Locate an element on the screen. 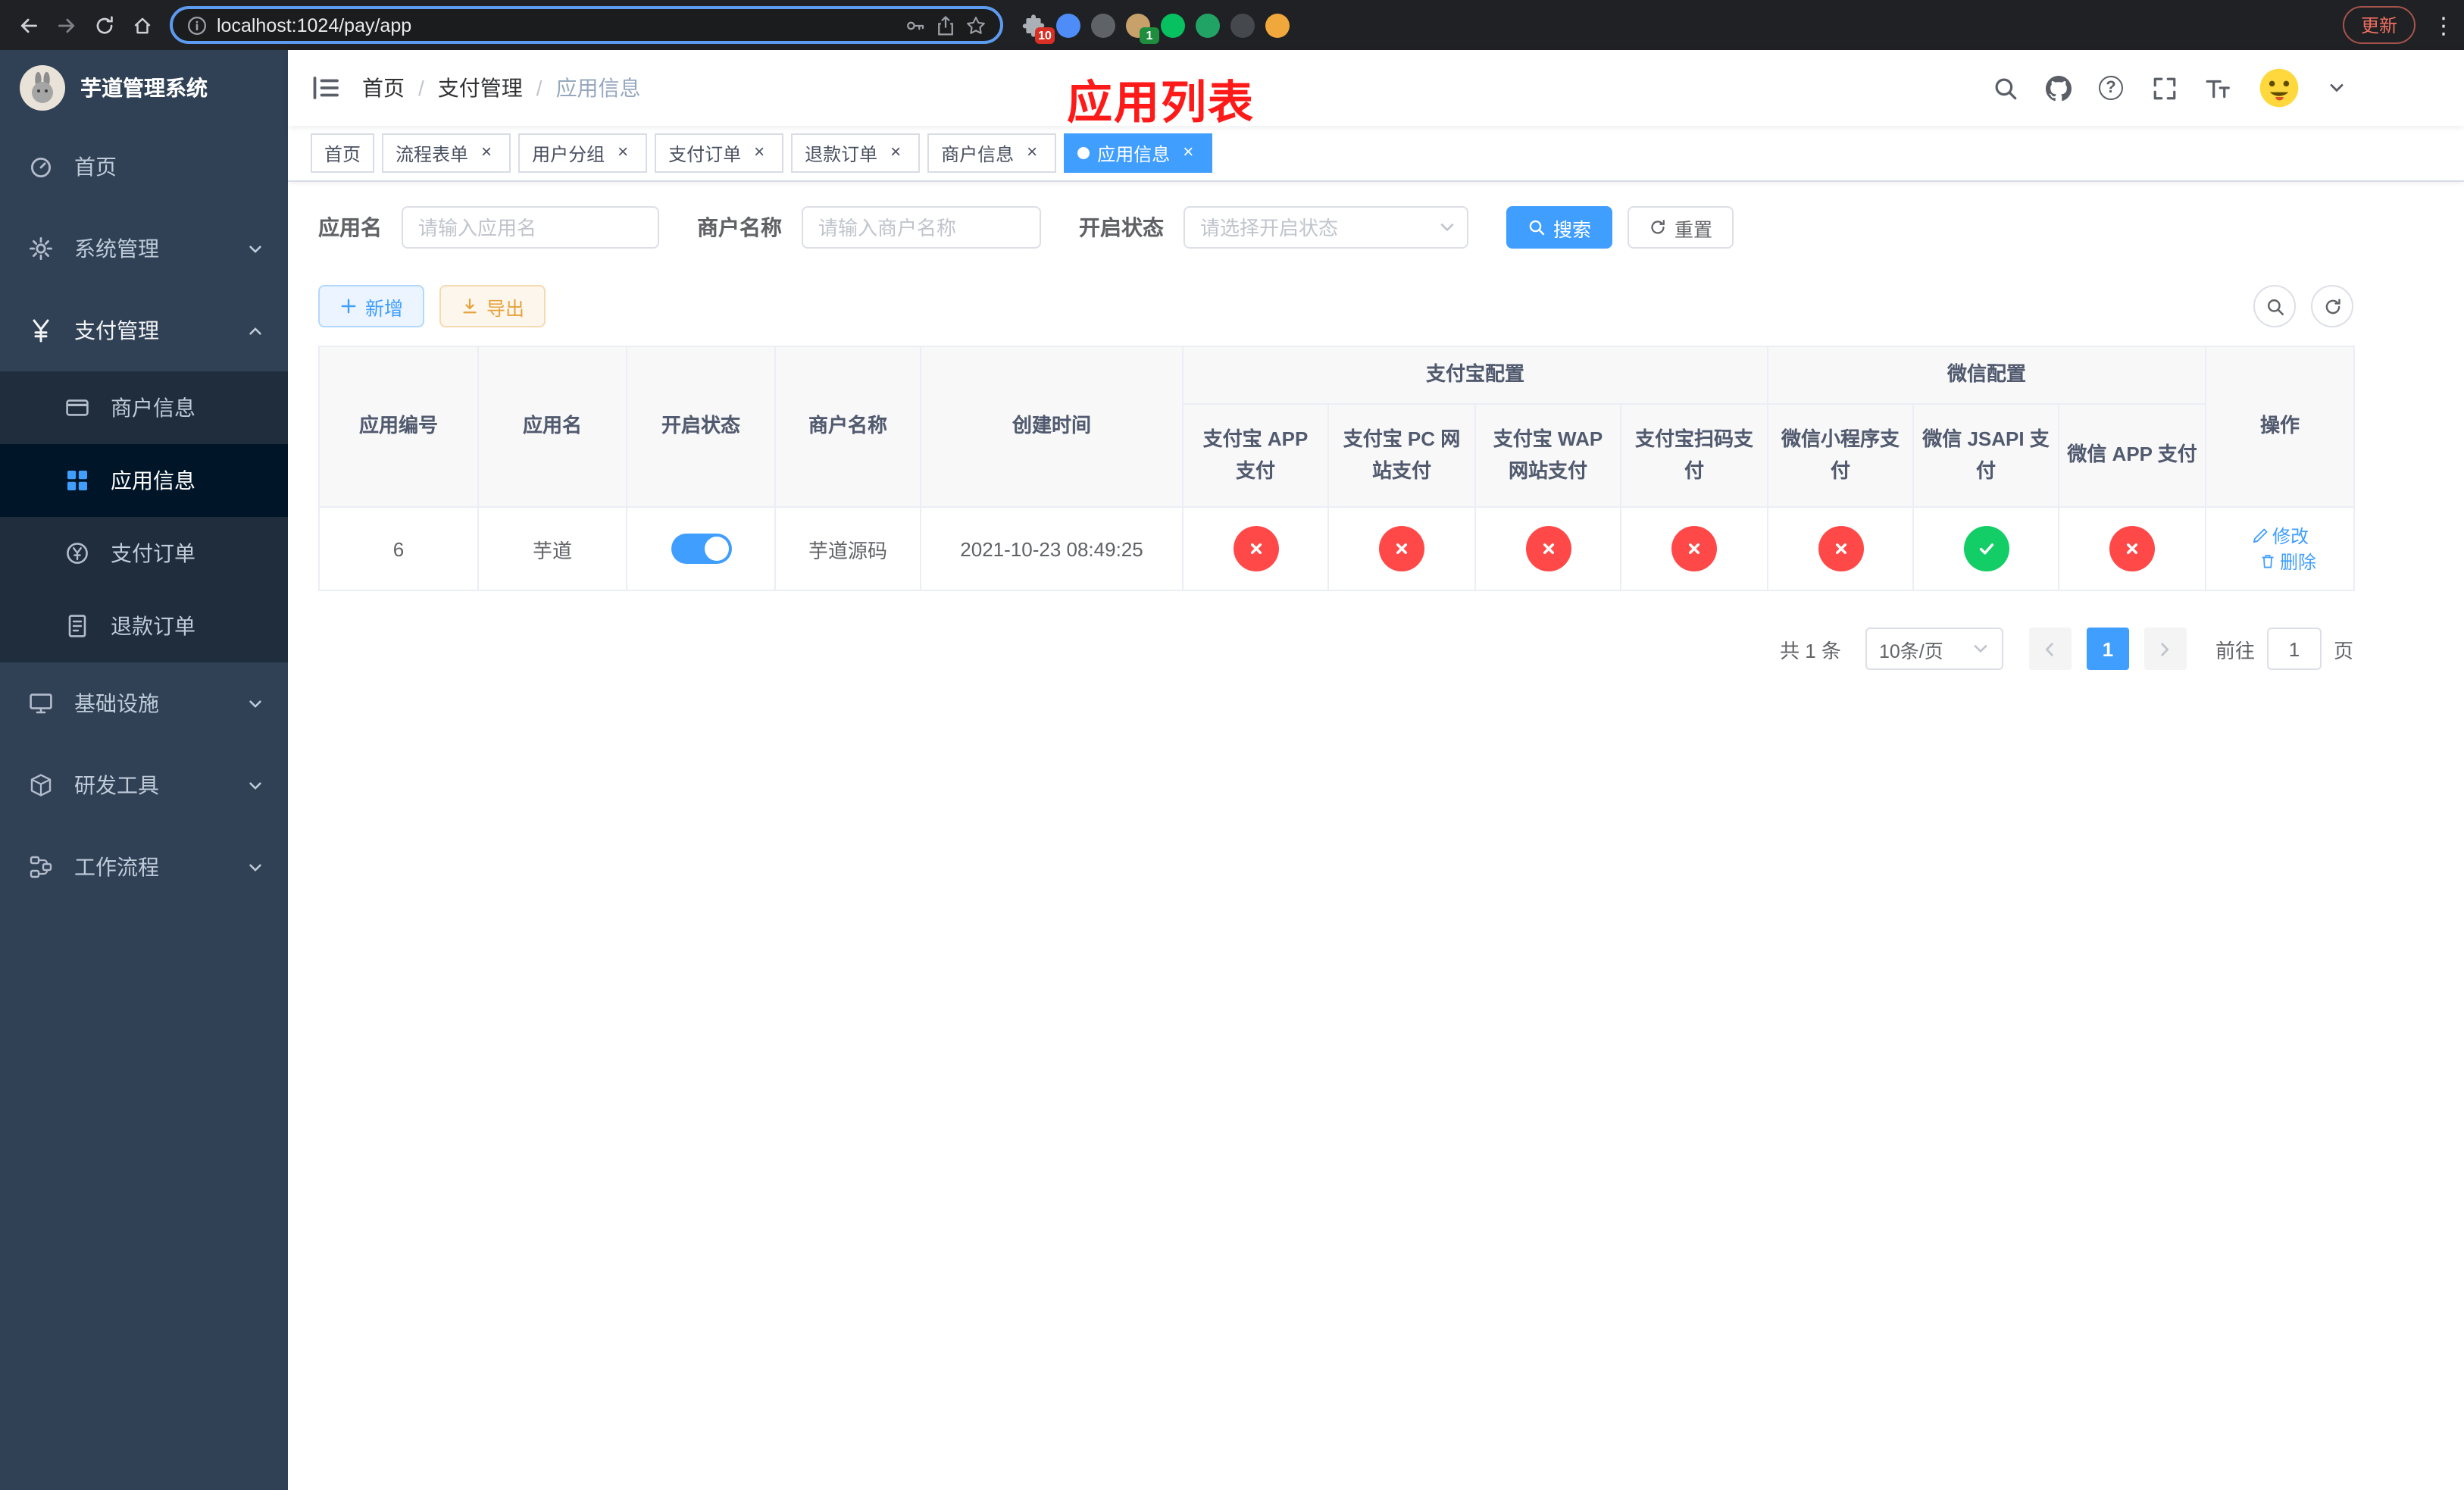 The width and height of the screenshot is (2464, 1490). sidebar-logo: 芋道管理系统 is located at coordinates (144, 88).